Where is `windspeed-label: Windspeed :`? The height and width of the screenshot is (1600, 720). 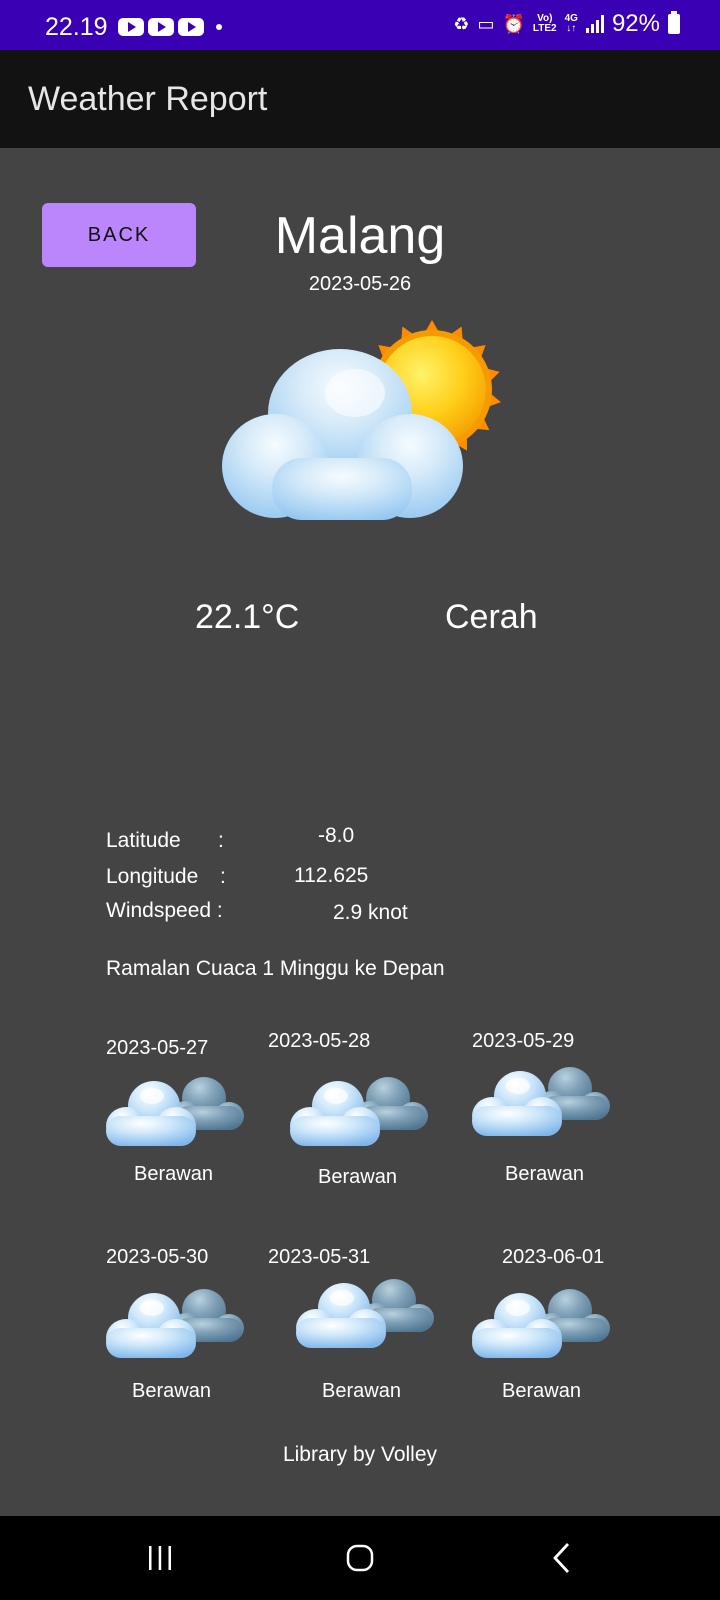 windspeed-label: Windspeed : is located at coordinates (164, 910).